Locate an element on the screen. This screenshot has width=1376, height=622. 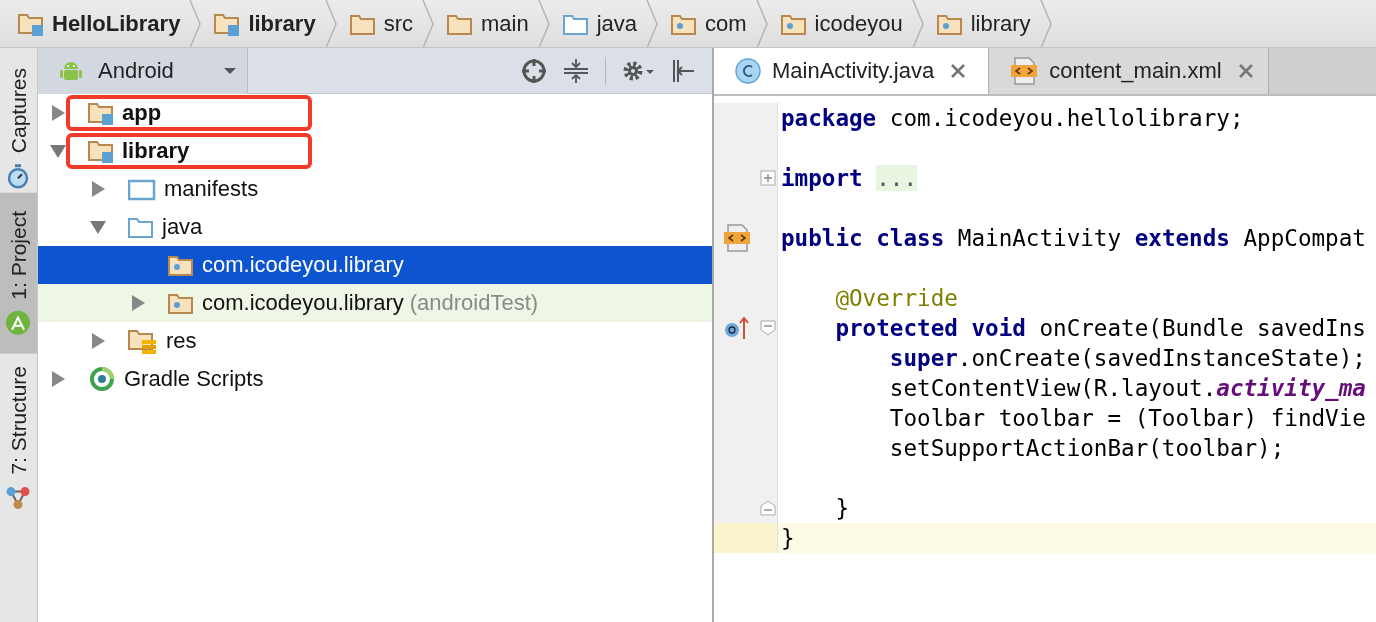
xml-file-icon is located at coordinates (1024, 71).